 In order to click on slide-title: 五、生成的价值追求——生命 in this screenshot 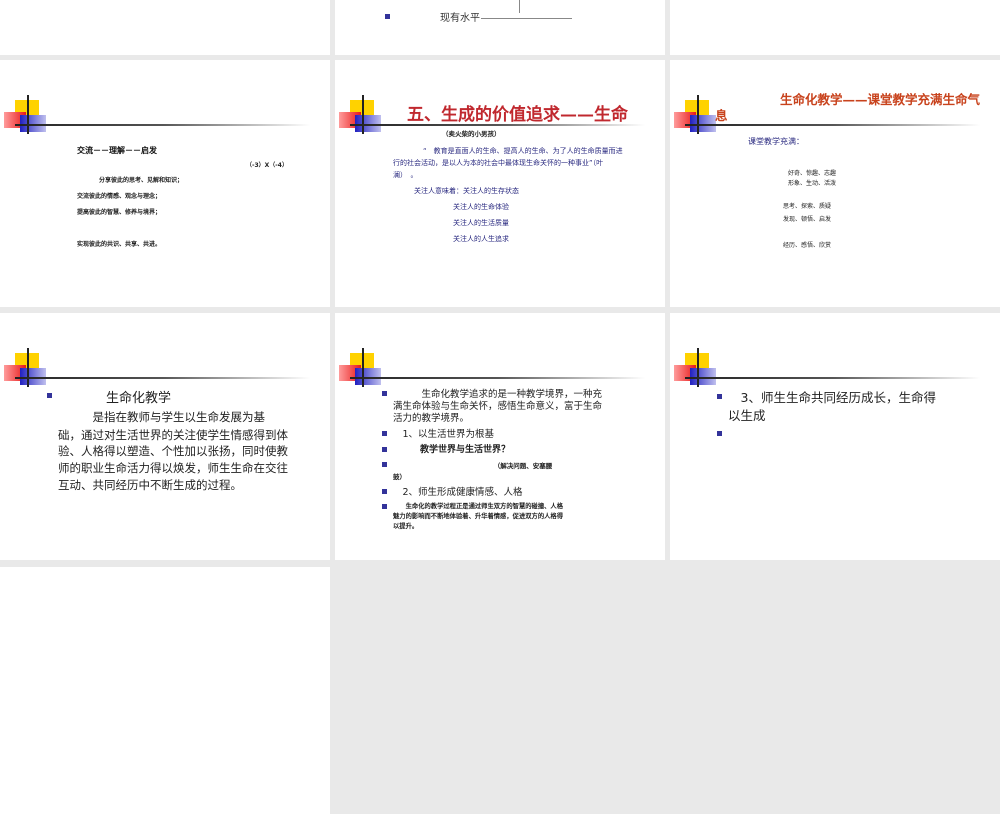, I will do `click(517, 115)`.